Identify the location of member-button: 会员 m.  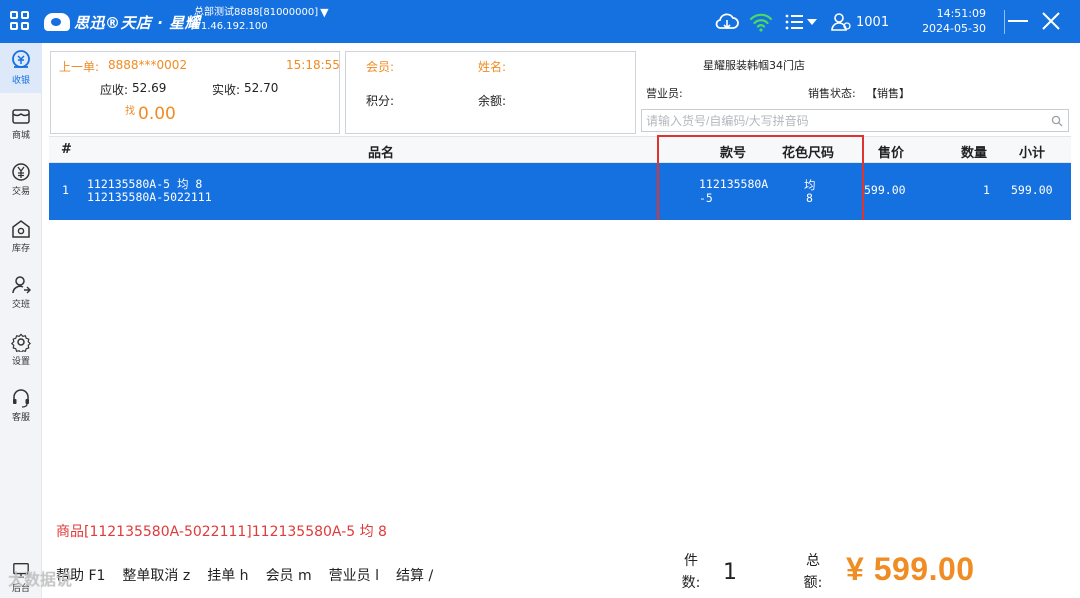
(289, 575).